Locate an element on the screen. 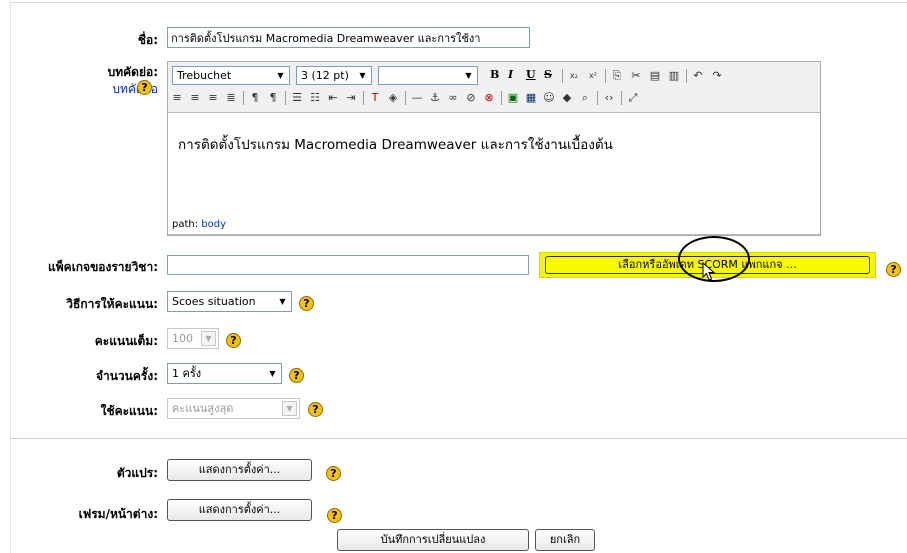 The height and width of the screenshot is (553, 907). paste-word-icon: ▥ is located at coordinates (674, 76).